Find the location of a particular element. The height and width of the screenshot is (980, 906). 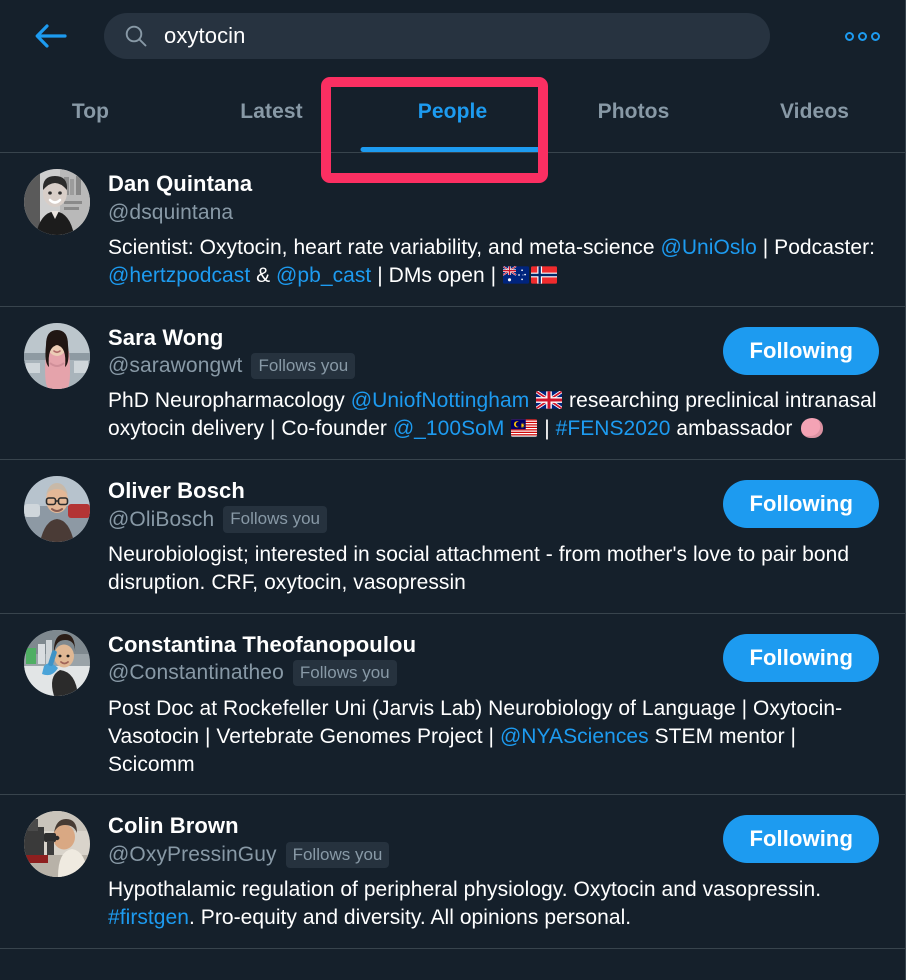

tab-label: Latest is located at coordinates (271, 111).